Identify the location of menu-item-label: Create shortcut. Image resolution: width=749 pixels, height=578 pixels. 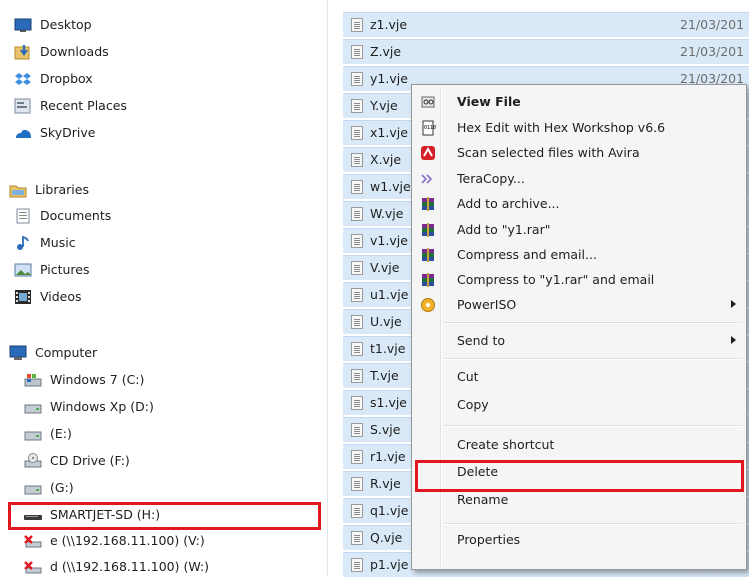
(506, 444).